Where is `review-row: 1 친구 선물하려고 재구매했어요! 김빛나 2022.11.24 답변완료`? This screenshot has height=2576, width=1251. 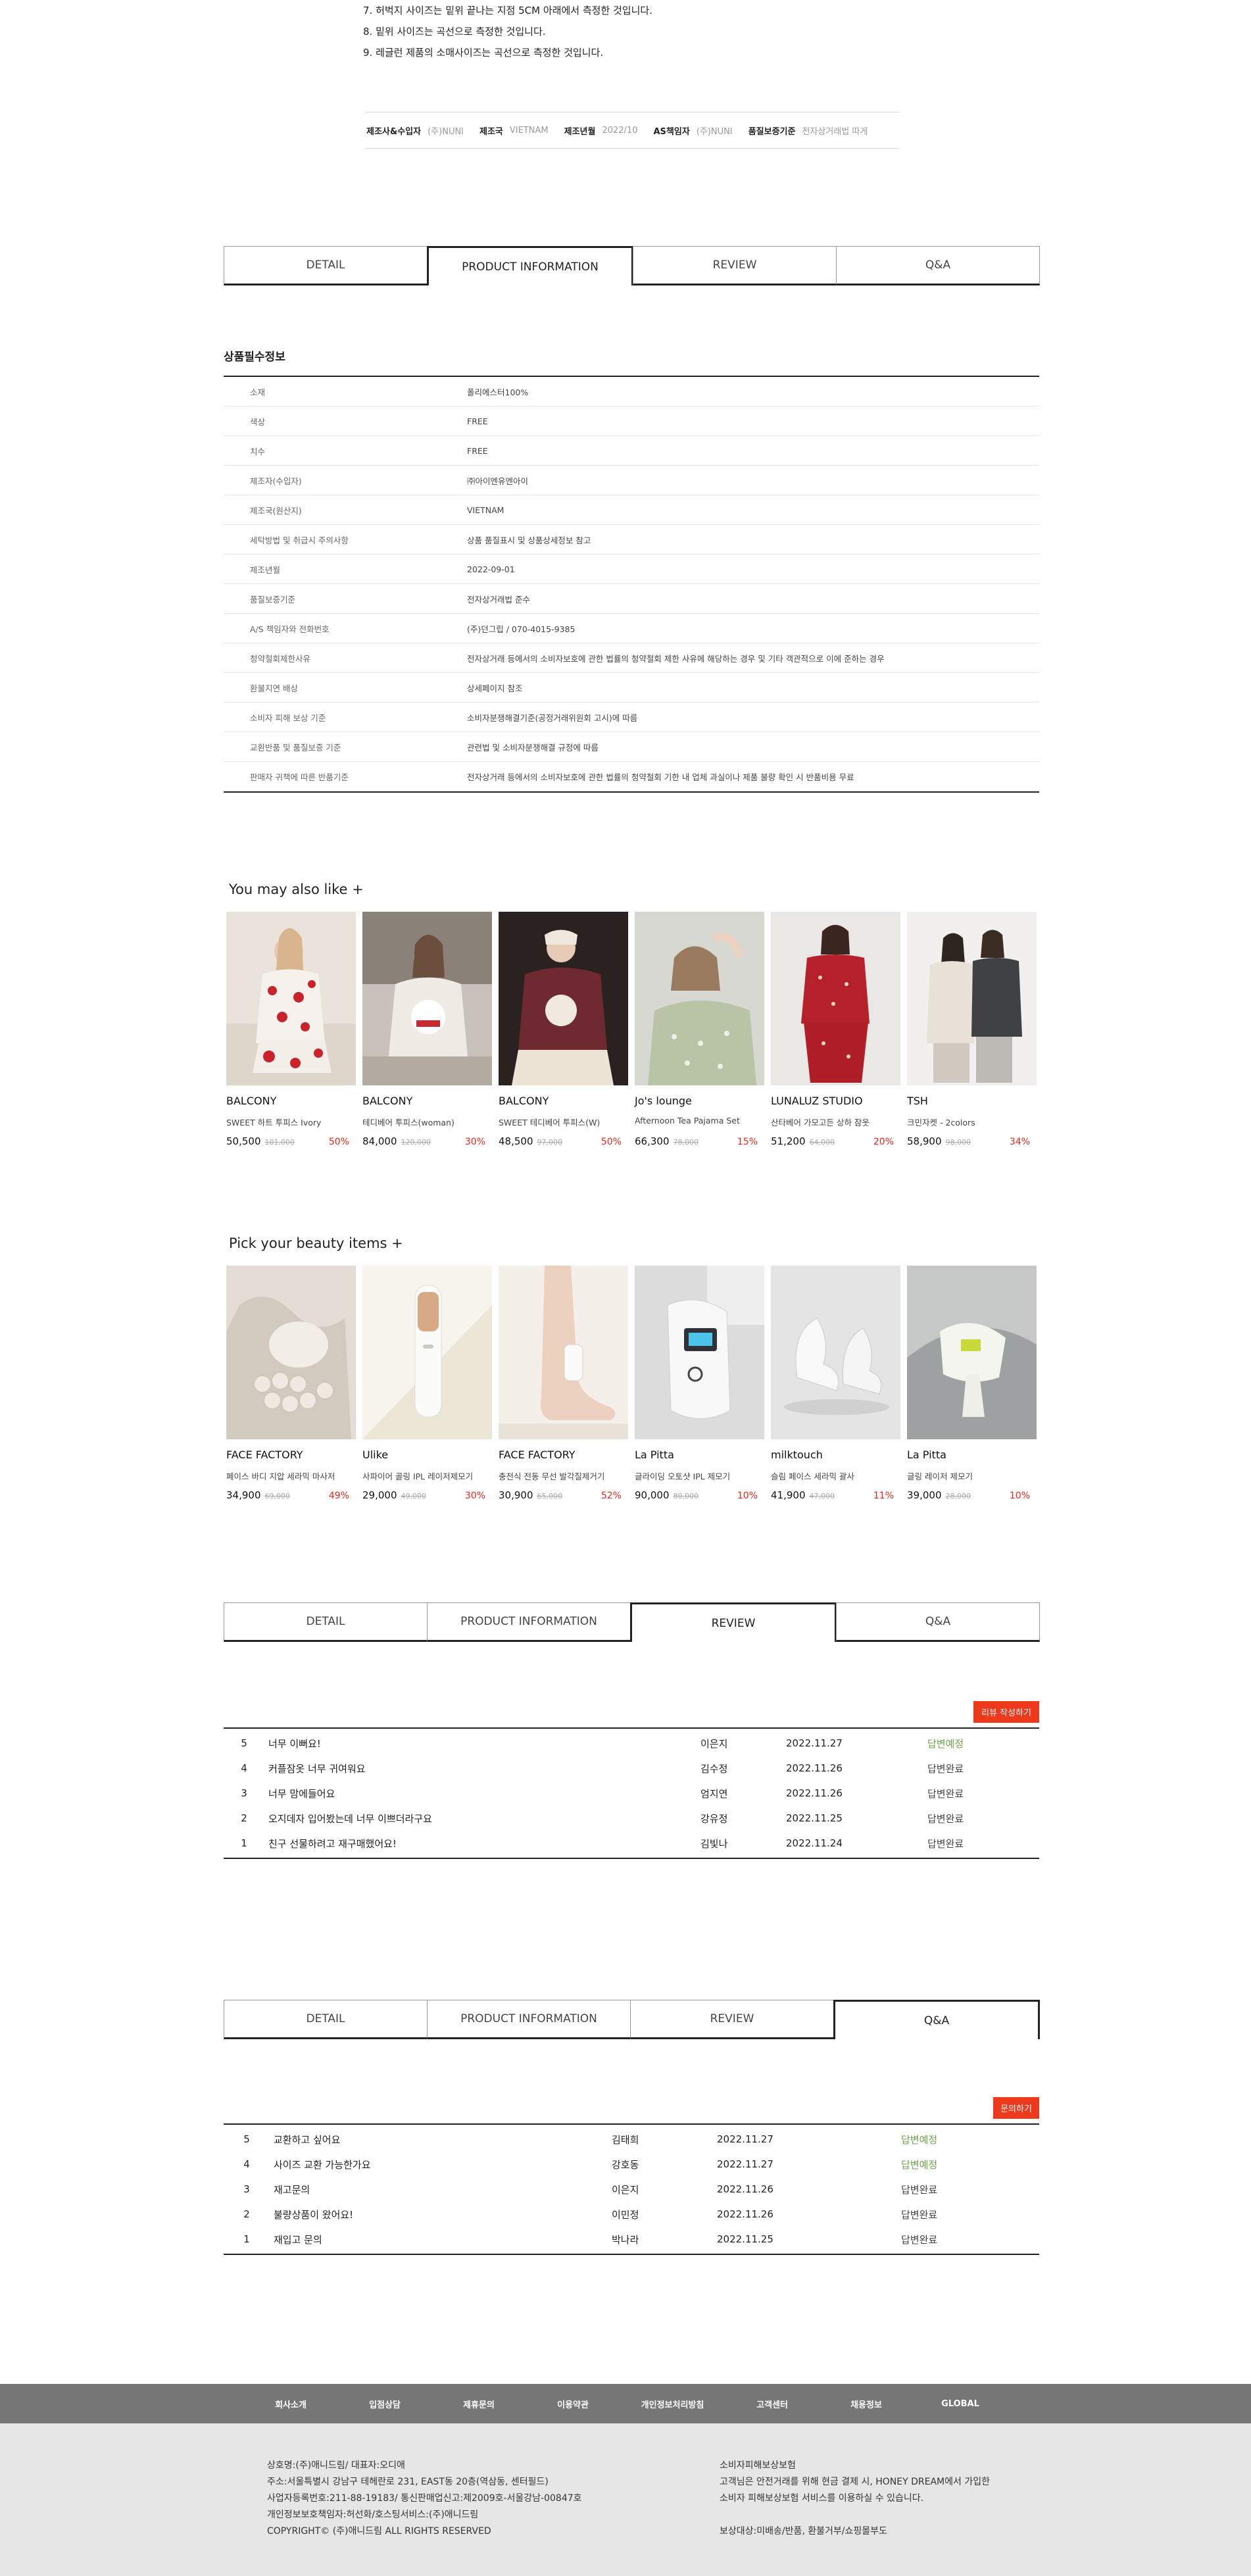
review-row: 1 친구 선물하려고 재구매했어요! 김빛나 2022.11.24 답변완료 is located at coordinates (632, 1843).